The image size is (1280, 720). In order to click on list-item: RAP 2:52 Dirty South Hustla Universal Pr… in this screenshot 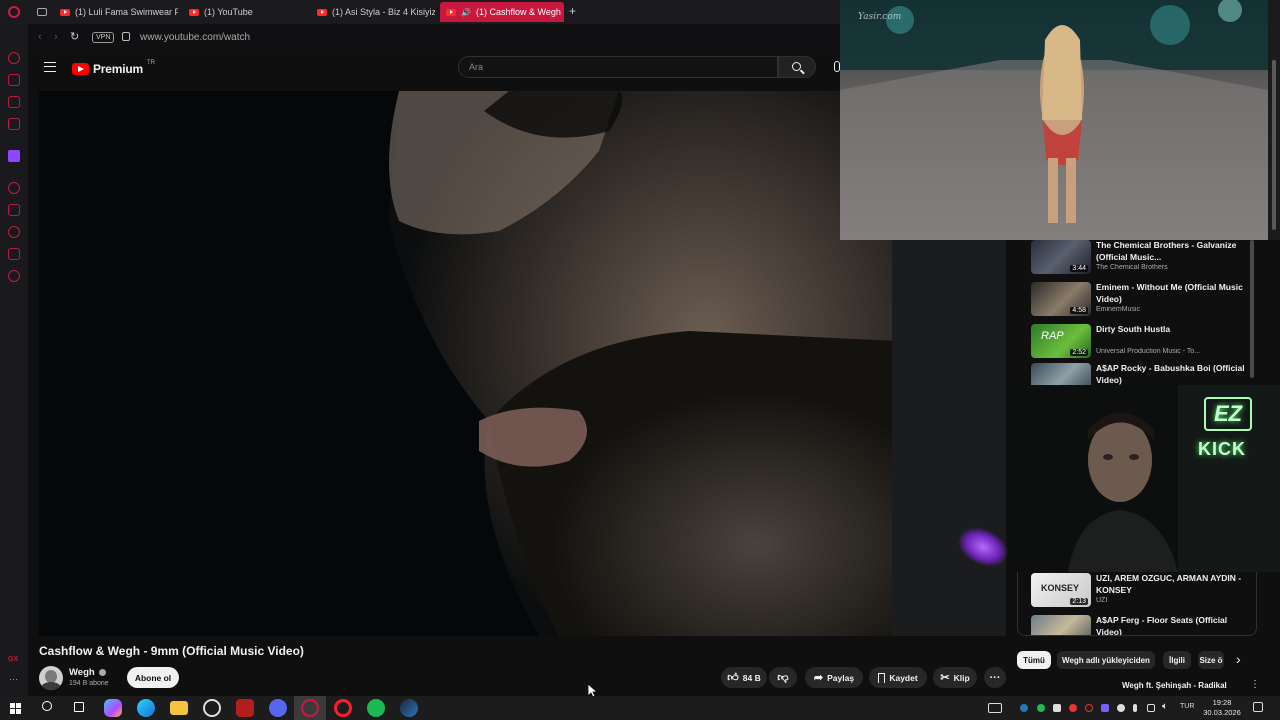, I will do `click(1141, 342)`.